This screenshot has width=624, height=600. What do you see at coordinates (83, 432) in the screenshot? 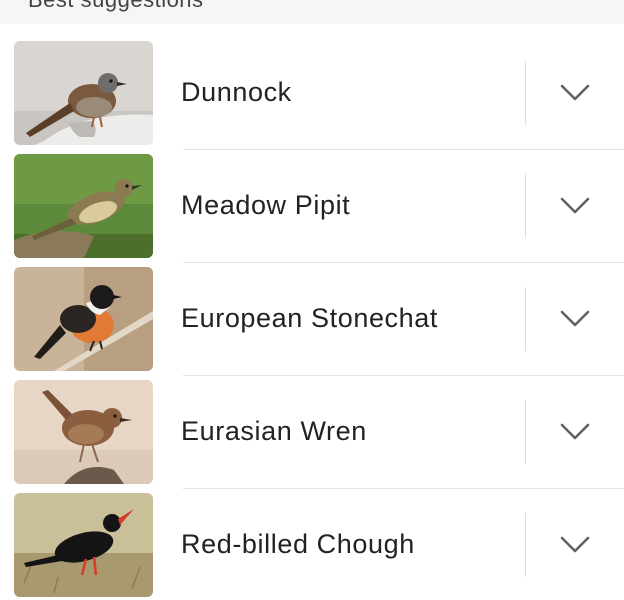
I see `eurasian-wren-photo` at bounding box center [83, 432].